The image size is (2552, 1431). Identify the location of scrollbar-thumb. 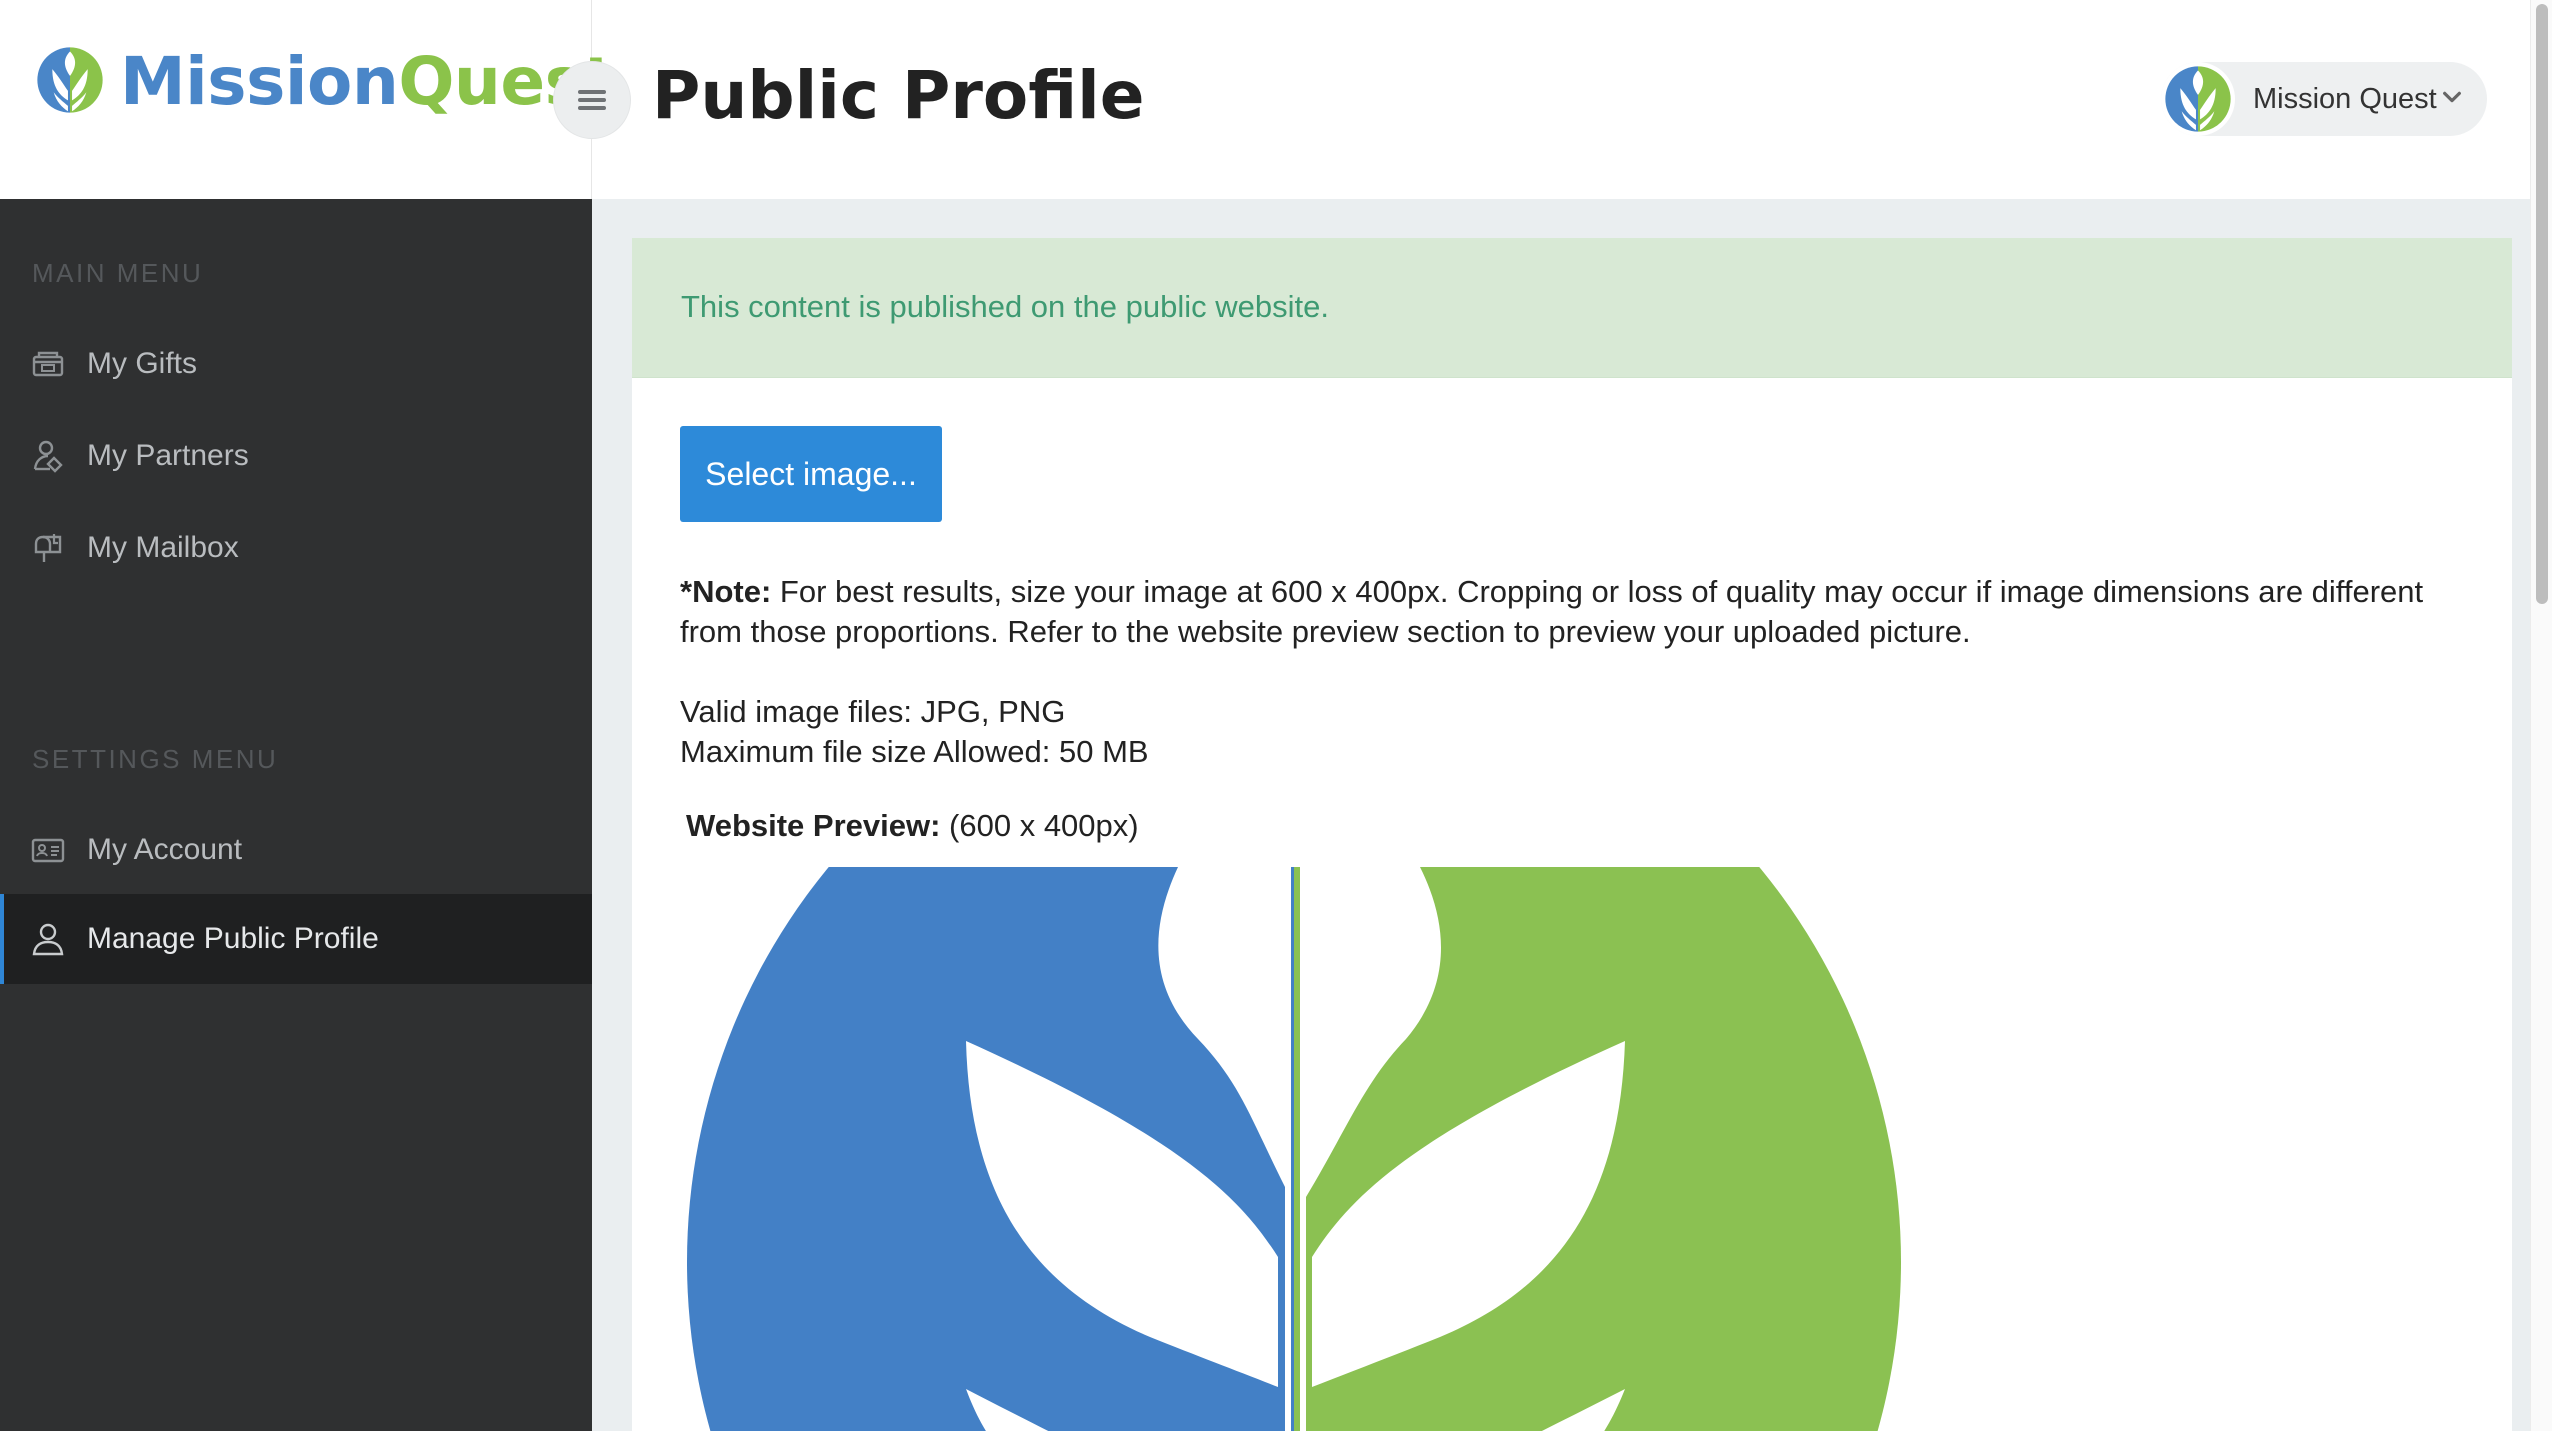
(2542, 304).